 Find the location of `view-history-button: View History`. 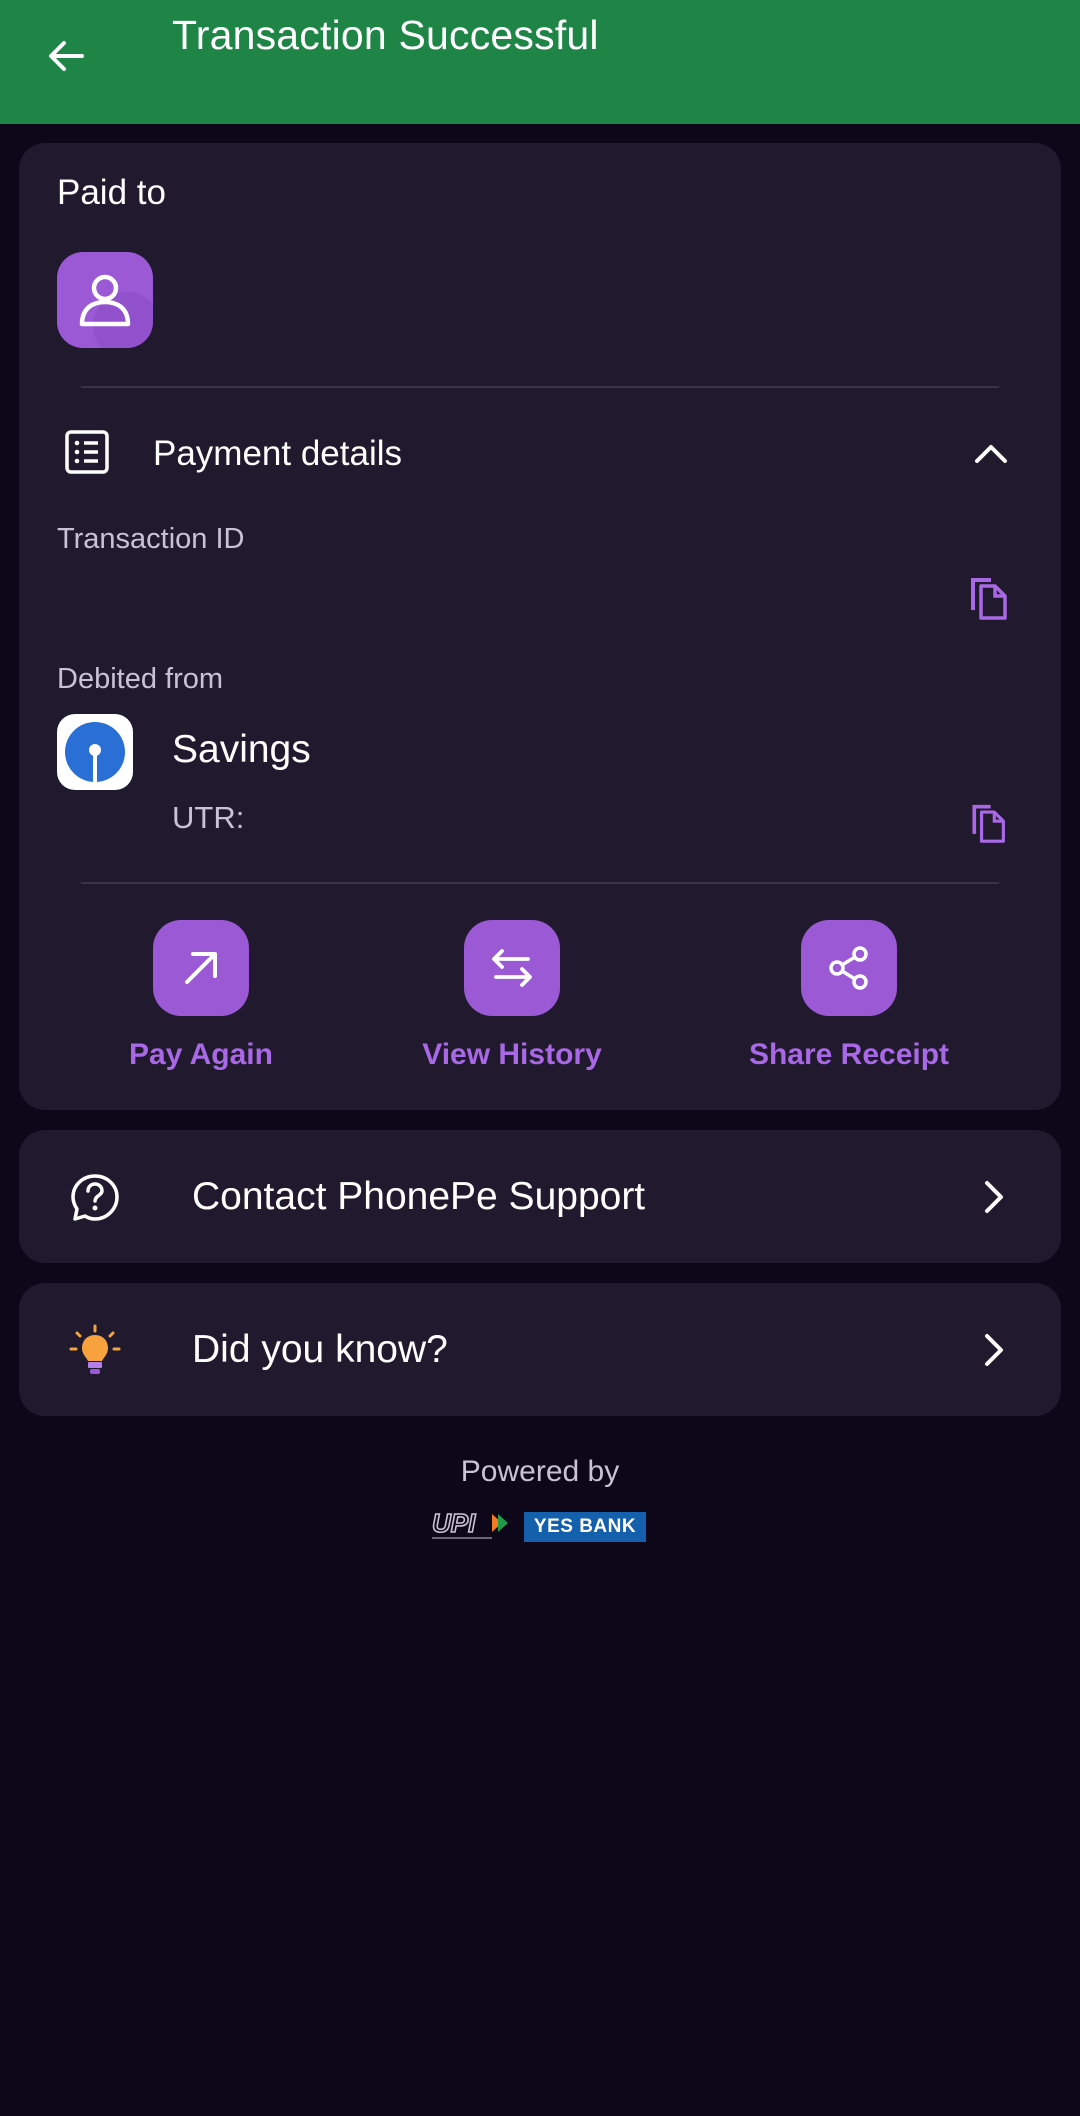

view-history-button: View History is located at coordinates (512, 996).